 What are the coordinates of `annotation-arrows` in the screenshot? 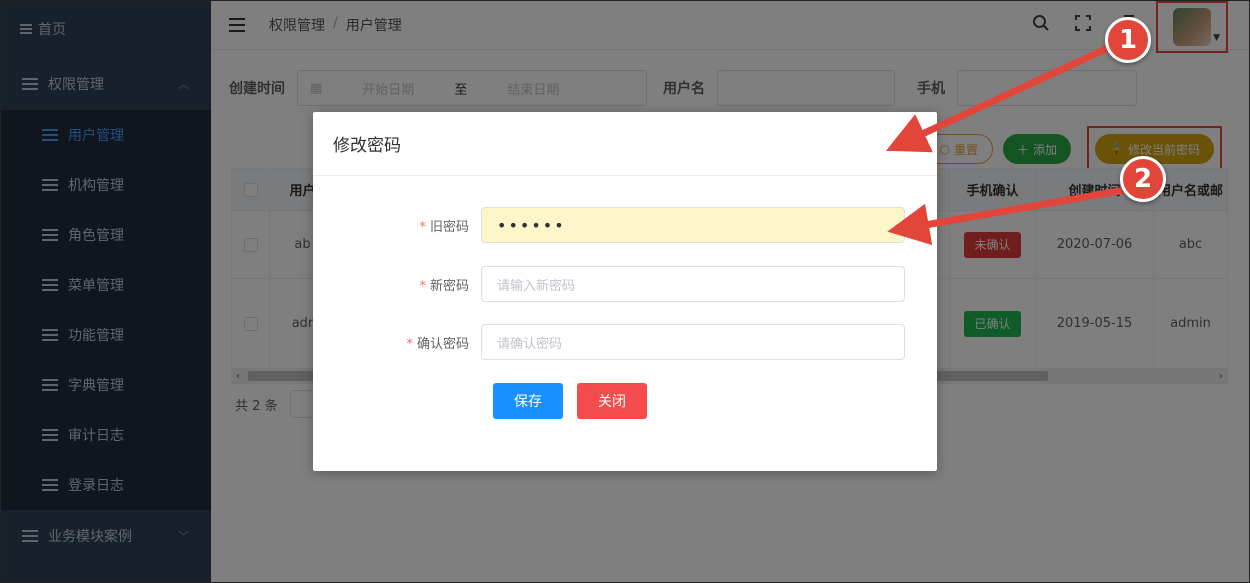 It's located at (1005, 145).